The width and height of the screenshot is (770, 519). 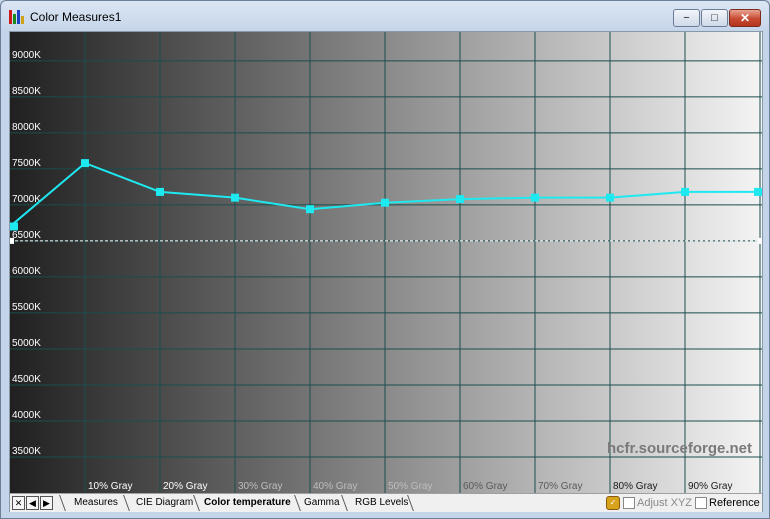 What do you see at coordinates (335, 486) in the screenshot?
I see `x-tick-label: 40% Gray` at bounding box center [335, 486].